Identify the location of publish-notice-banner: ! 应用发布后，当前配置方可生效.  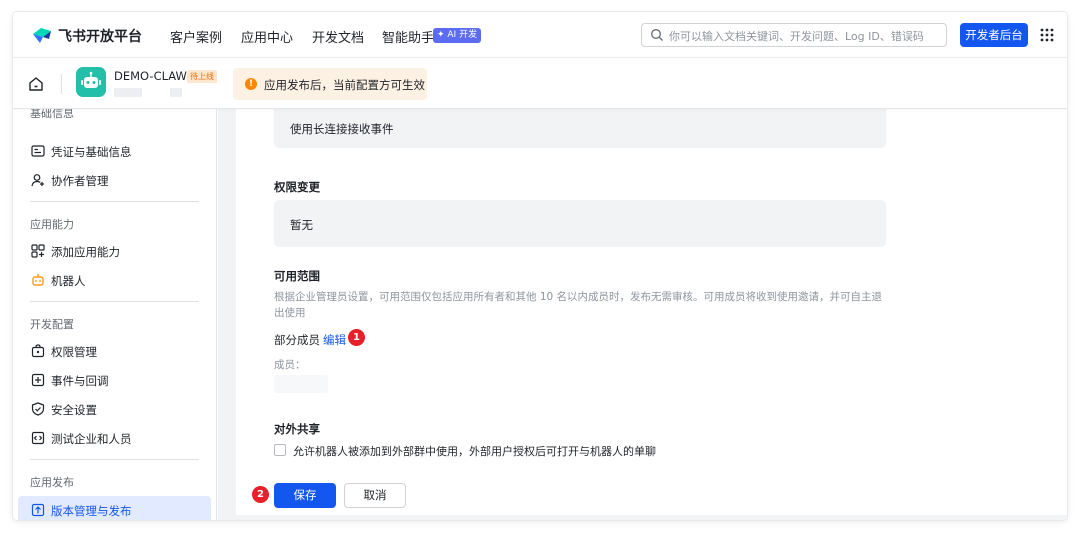
(330, 84).